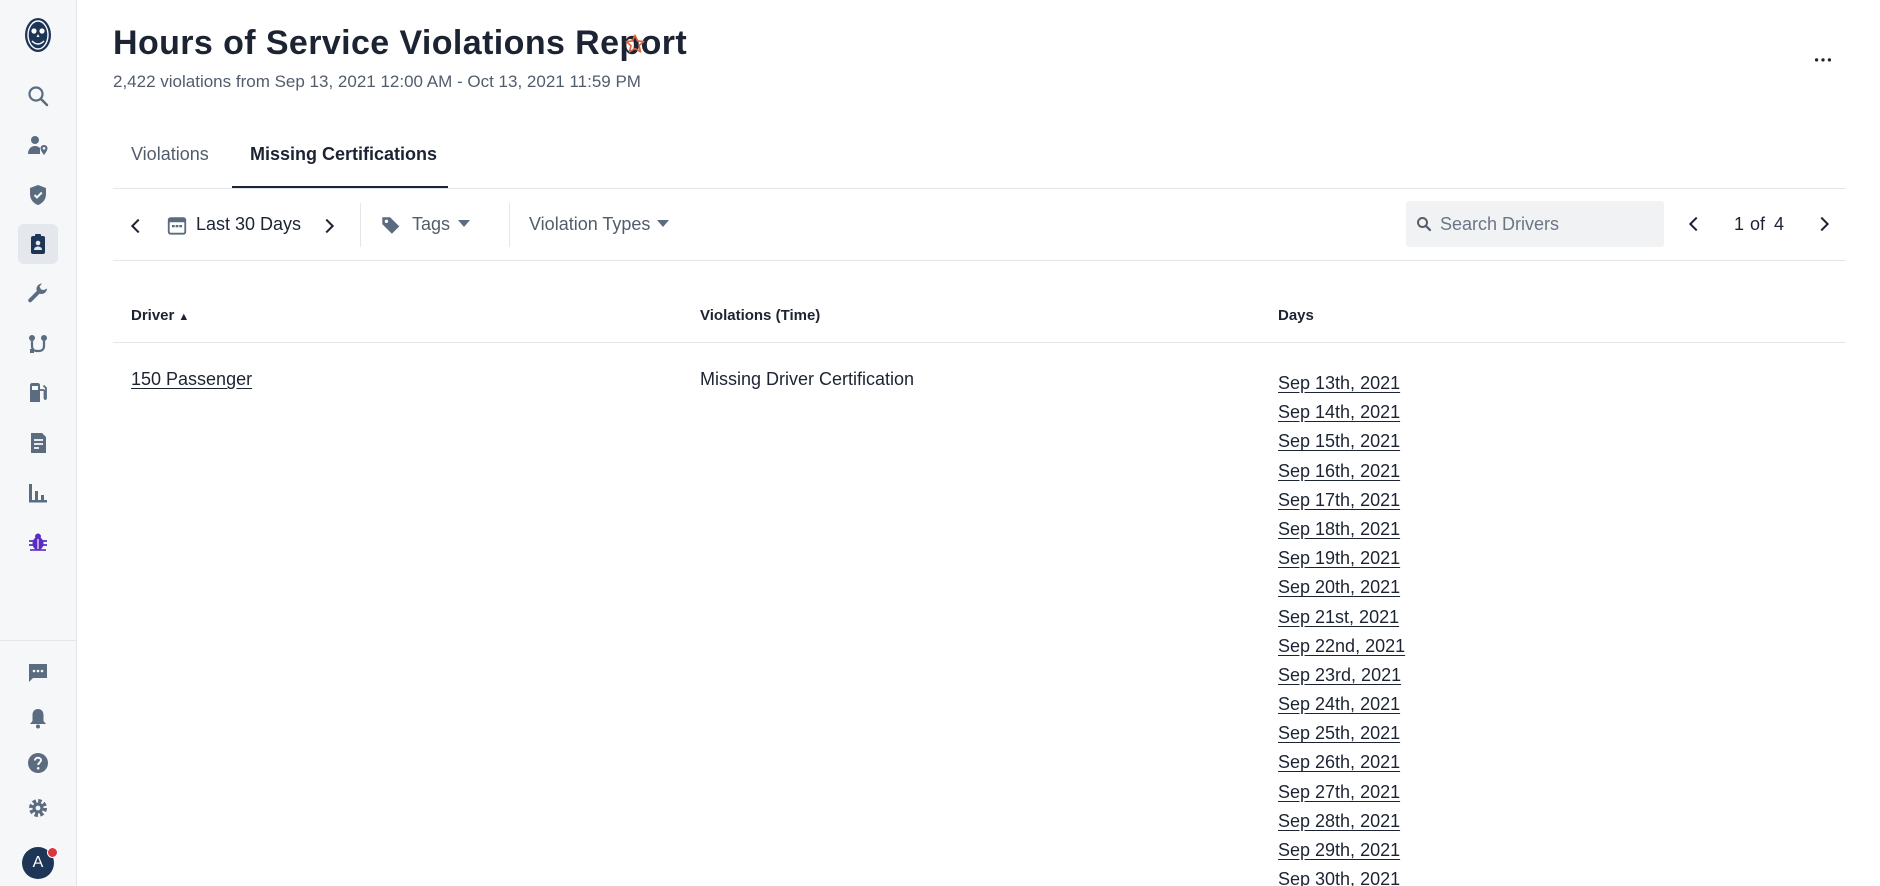  I want to click on driver-location-icon, so click(38, 145).